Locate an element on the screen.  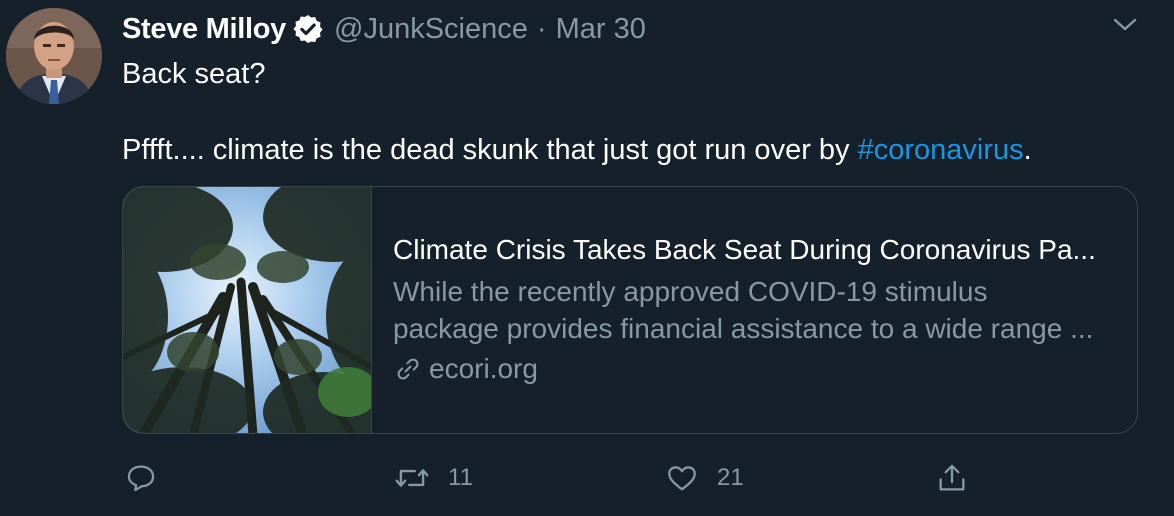
share-button is located at coordinates (952, 478).